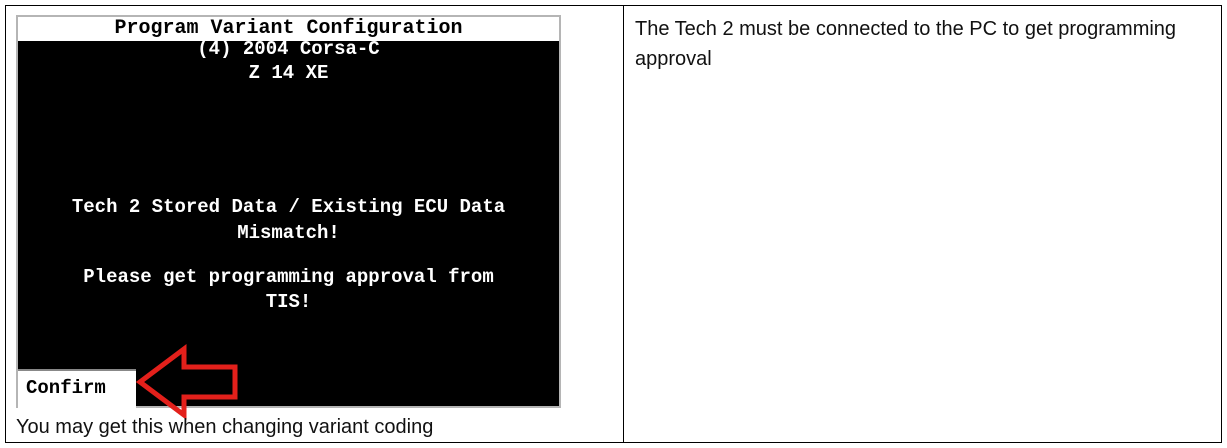  What do you see at coordinates (77, 388) in the screenshot?
I see `confirm-softkey: Confirm` at bounding box center [77, 388].